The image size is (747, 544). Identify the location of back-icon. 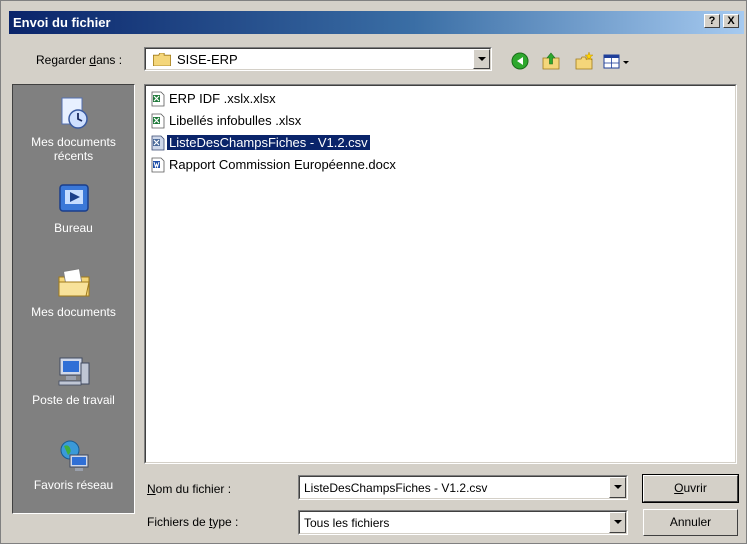
(520, 61).